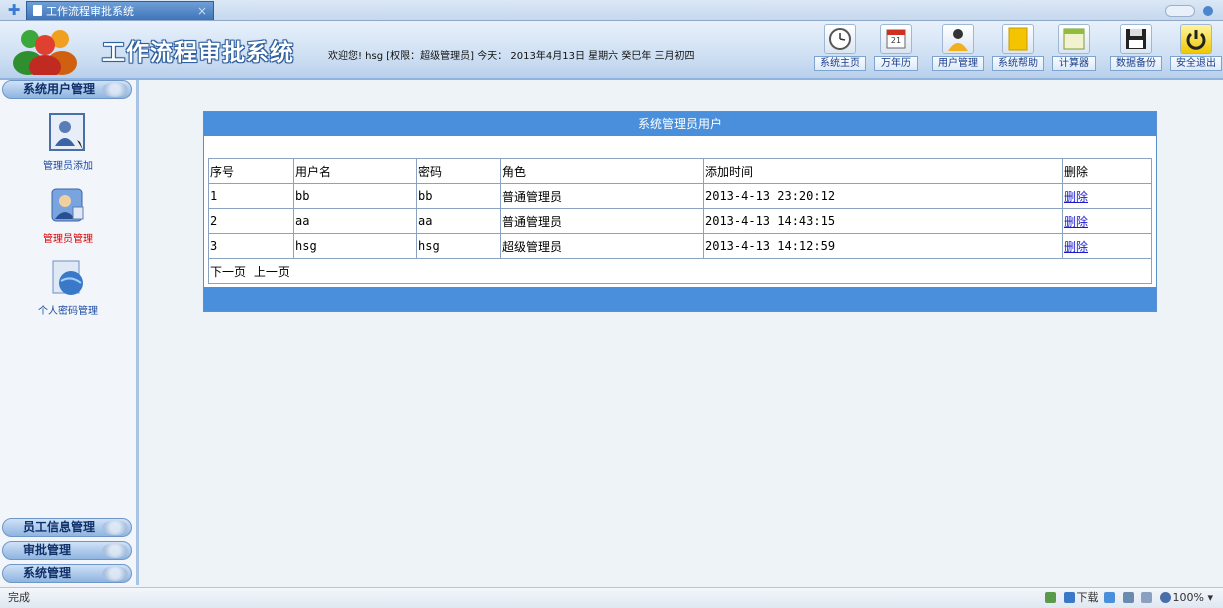 This screenshot has height=608, width=1223. What do you see at coordinates (198, 52) in the screenshot?
I see `app-title: 工作流程审批系统` at bounding box center [198, 52].